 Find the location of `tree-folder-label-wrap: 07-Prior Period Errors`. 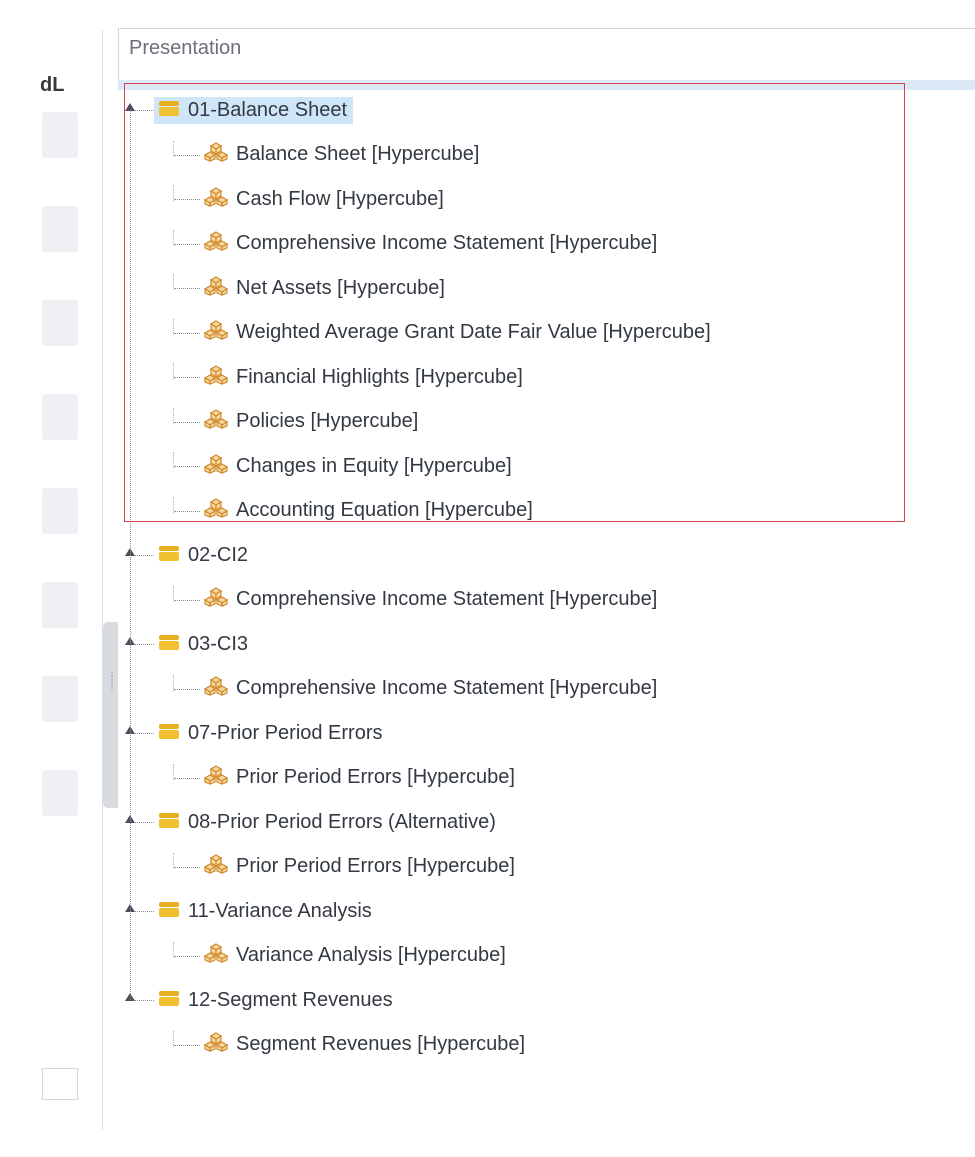

tree-folder-label-wrap: 07-Prior Period Errors is located at coordinates (270, 733).